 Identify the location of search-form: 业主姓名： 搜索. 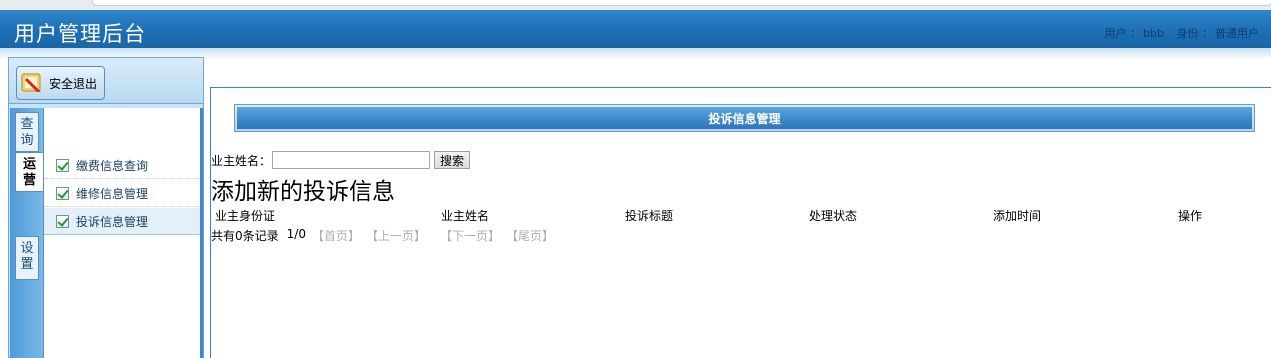
(341, 160).